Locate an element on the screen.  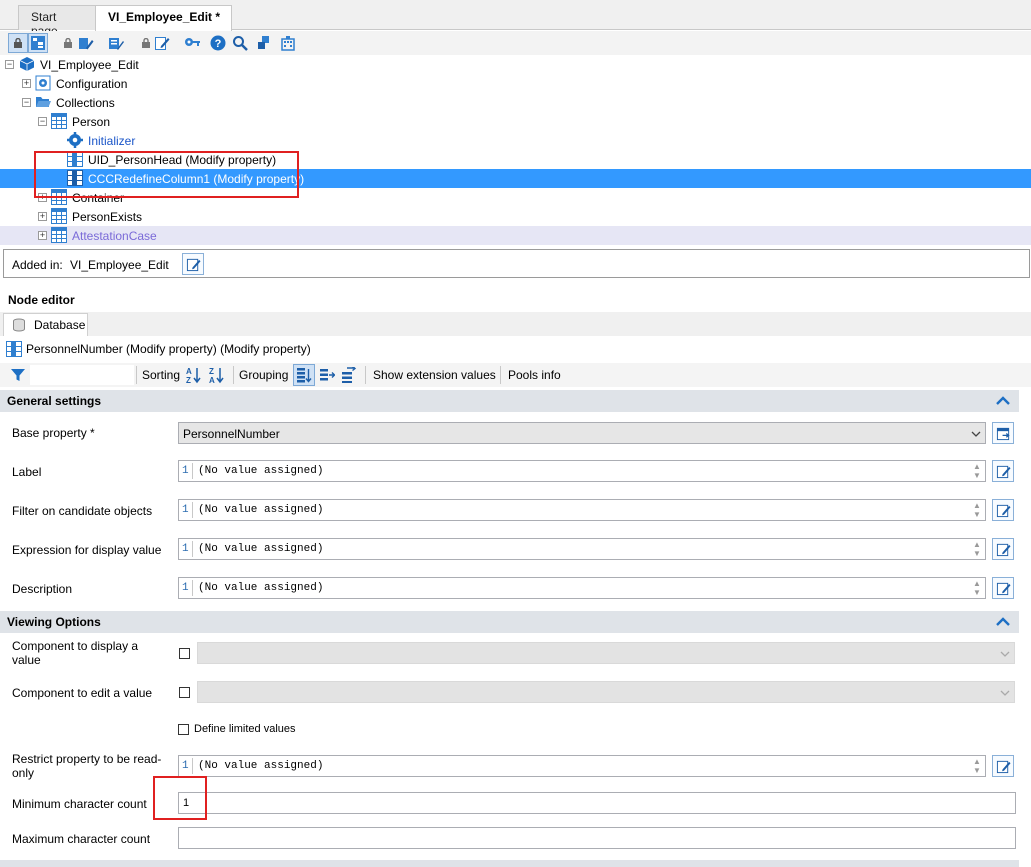
filter-candidates-field: 1 (No value assigned) ▲ ▼ is located at coordinates (582, 510).